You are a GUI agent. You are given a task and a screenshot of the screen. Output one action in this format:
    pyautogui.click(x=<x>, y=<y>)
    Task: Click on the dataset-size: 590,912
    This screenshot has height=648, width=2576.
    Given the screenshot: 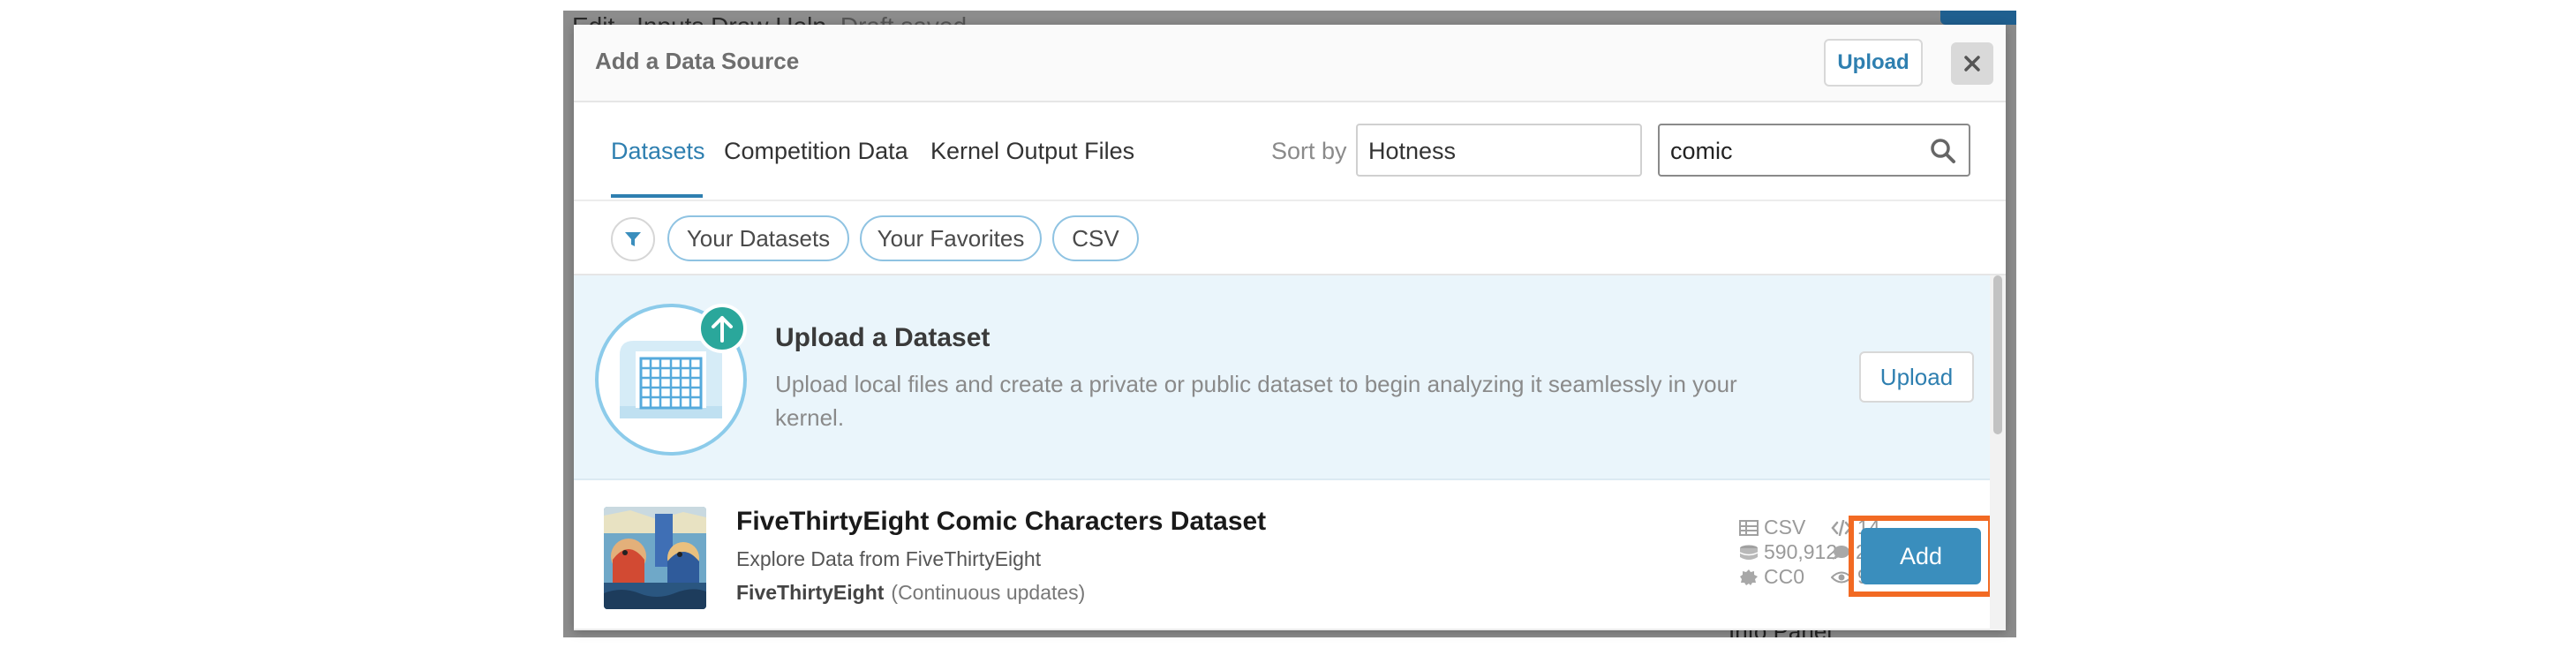 What is the action you would take?
    pyautogui.click(x=1788, y=552)
    